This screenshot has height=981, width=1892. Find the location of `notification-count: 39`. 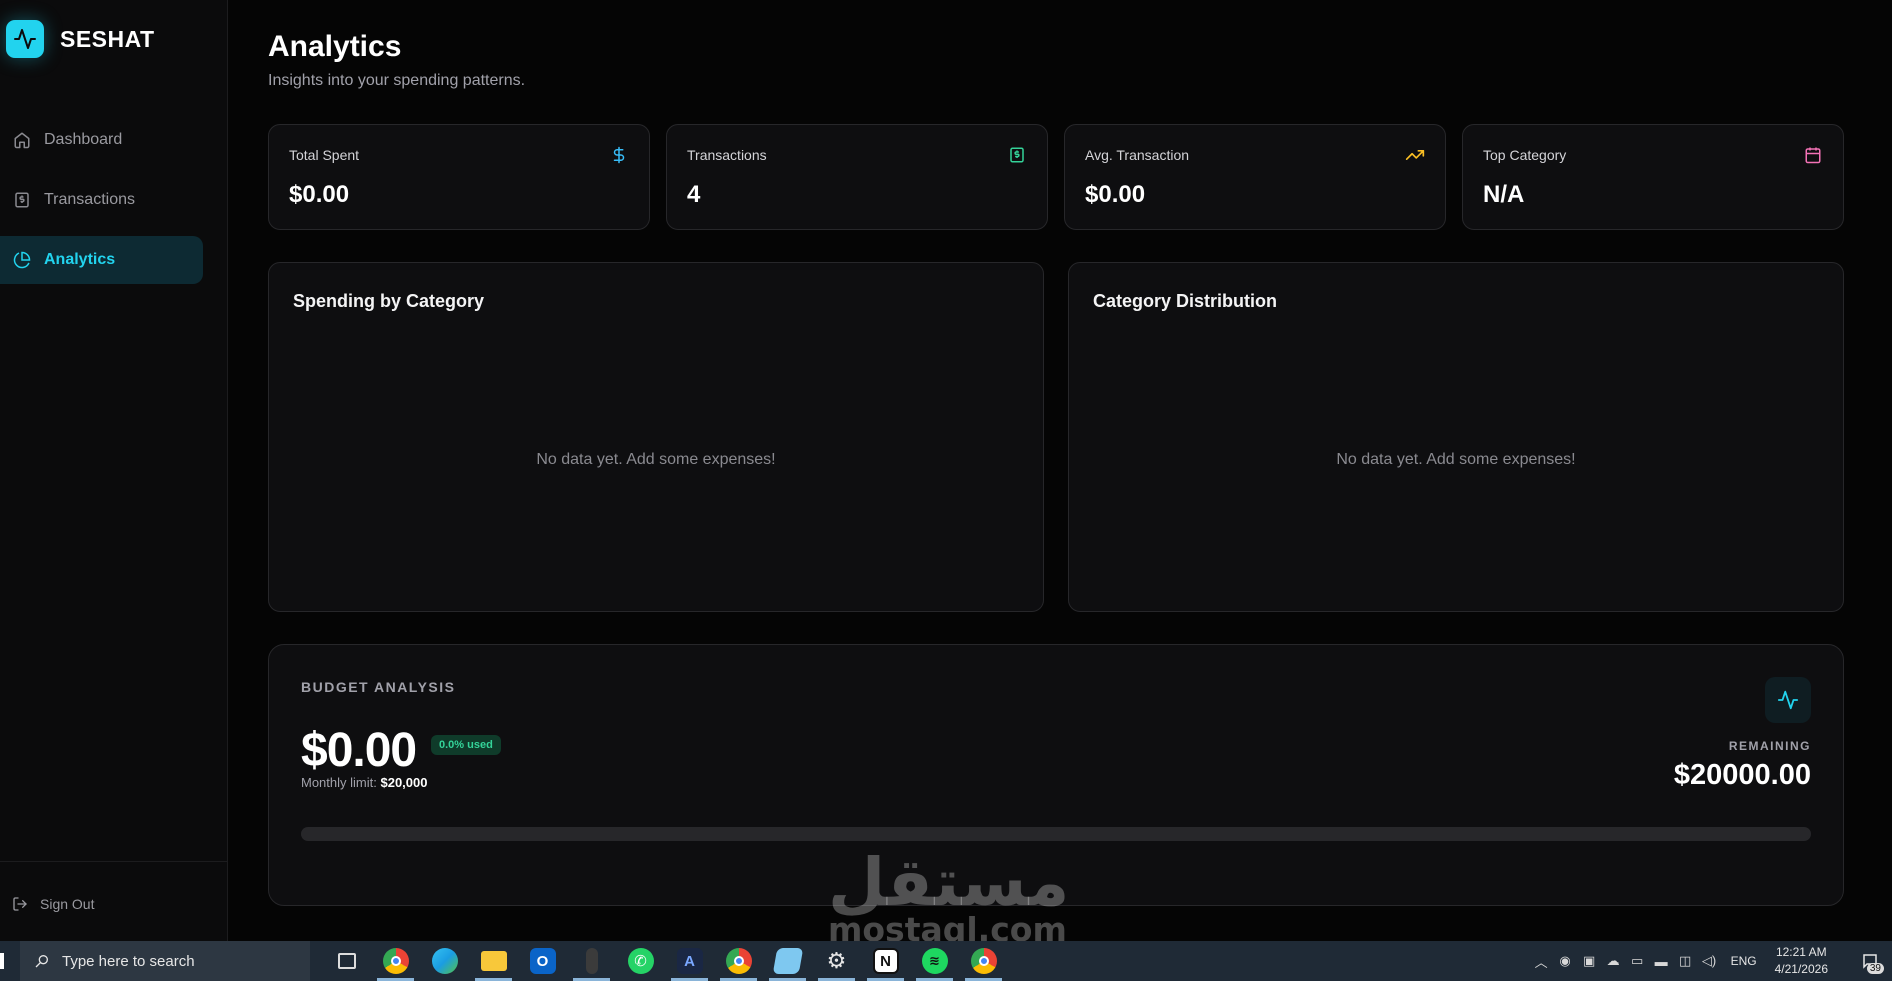

notification-count: 39 is located at coordinates (1875, 968).